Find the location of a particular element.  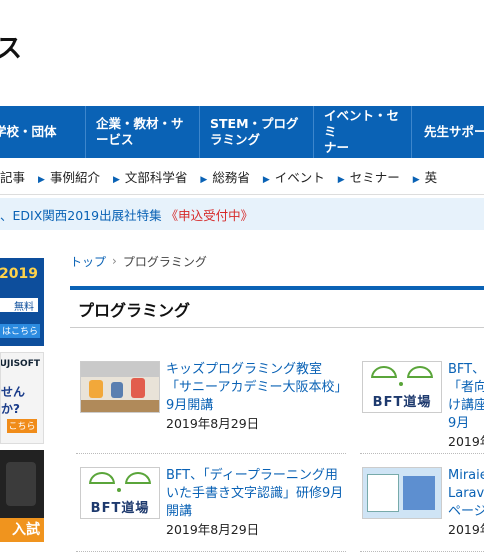

subnav-mic: ▶ 総務省 is located at coordinates (224, 176).